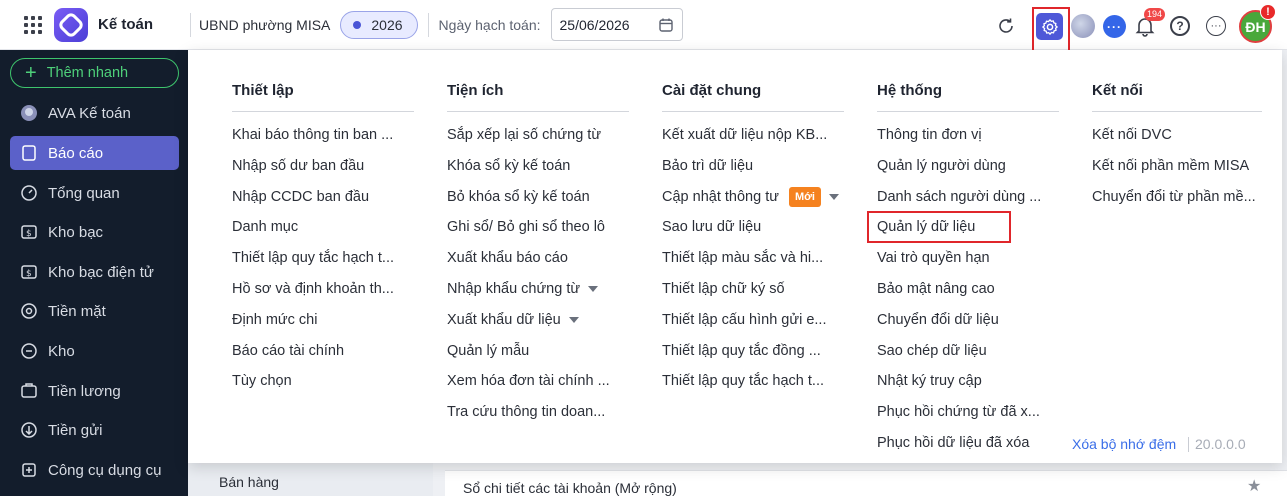  What do you see at coordinates (514, 289) in the screenshot?
I see `menu-item-label: Nhập khẩu chứng từ` at bounding box center [514, 289].